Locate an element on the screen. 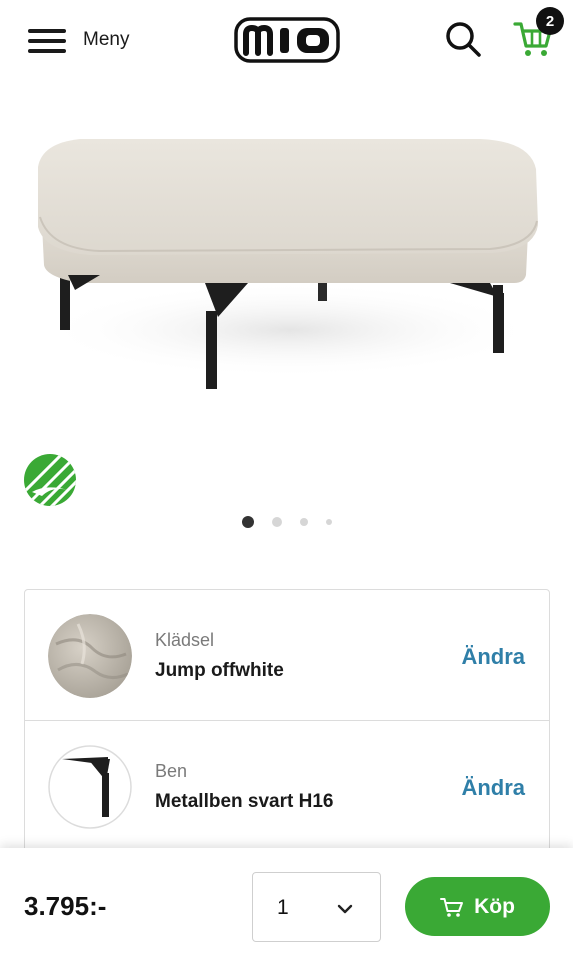  mio-logo is located at coordinates (287, 40).